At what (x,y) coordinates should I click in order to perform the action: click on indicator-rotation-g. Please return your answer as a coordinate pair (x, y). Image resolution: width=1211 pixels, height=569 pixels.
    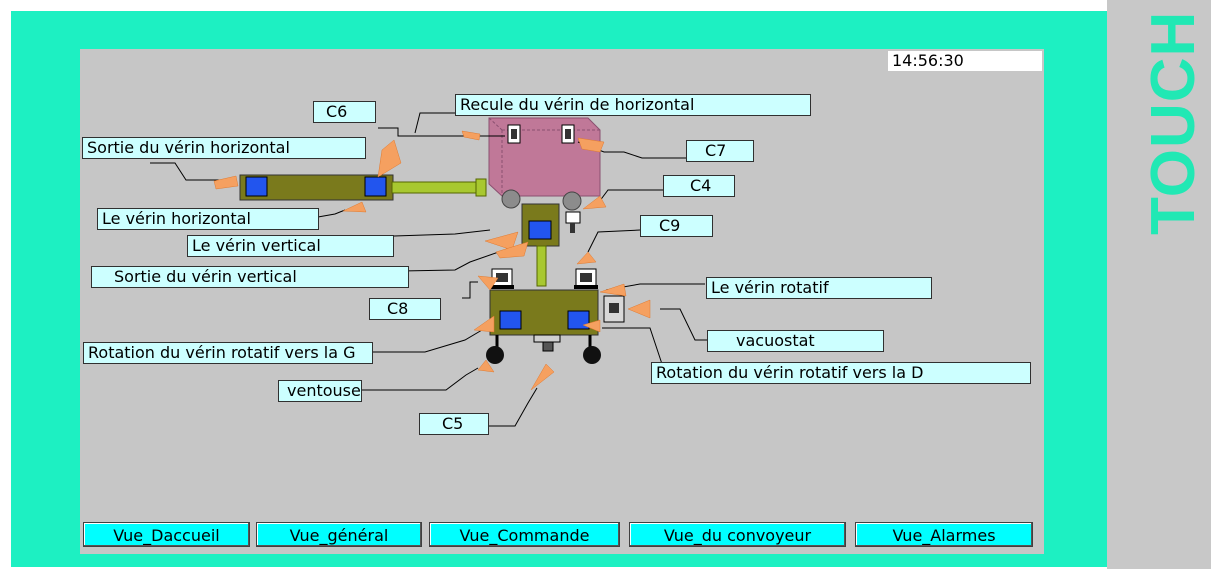
    Looking at the image, I should click on (510, 320).